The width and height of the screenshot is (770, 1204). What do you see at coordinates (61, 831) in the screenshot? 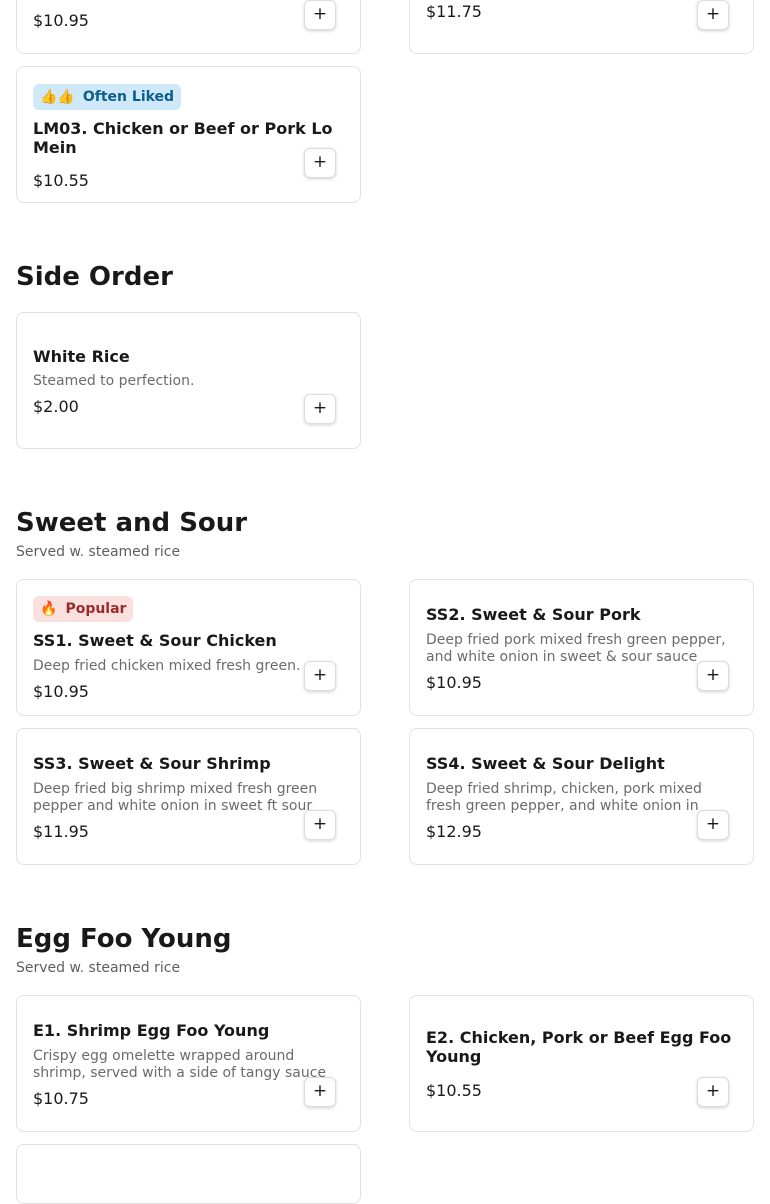
I see `item-price: $11.95` at bounding box center [61, 831].